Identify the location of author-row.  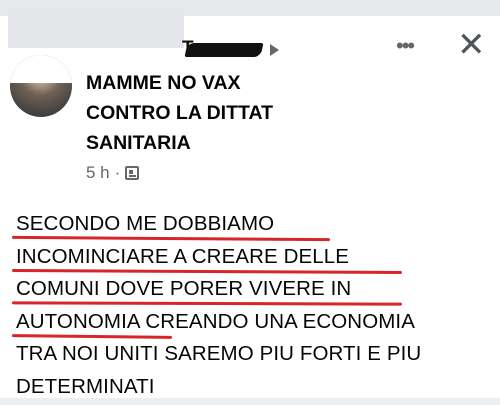
(231, 50).